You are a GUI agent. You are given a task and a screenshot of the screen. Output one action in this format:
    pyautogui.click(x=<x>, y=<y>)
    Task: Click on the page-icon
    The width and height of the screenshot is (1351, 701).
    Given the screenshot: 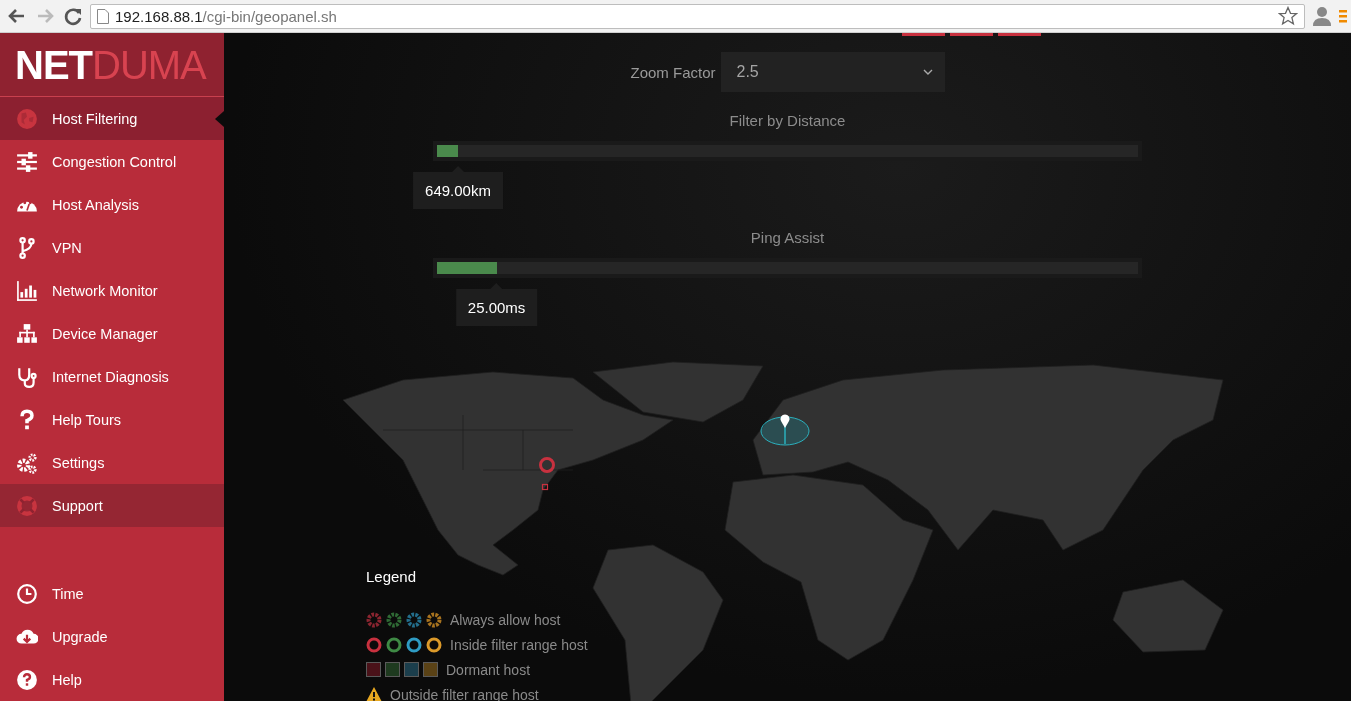 What is the action you would take?
    pyautogui.click(x=103, y=16)
    